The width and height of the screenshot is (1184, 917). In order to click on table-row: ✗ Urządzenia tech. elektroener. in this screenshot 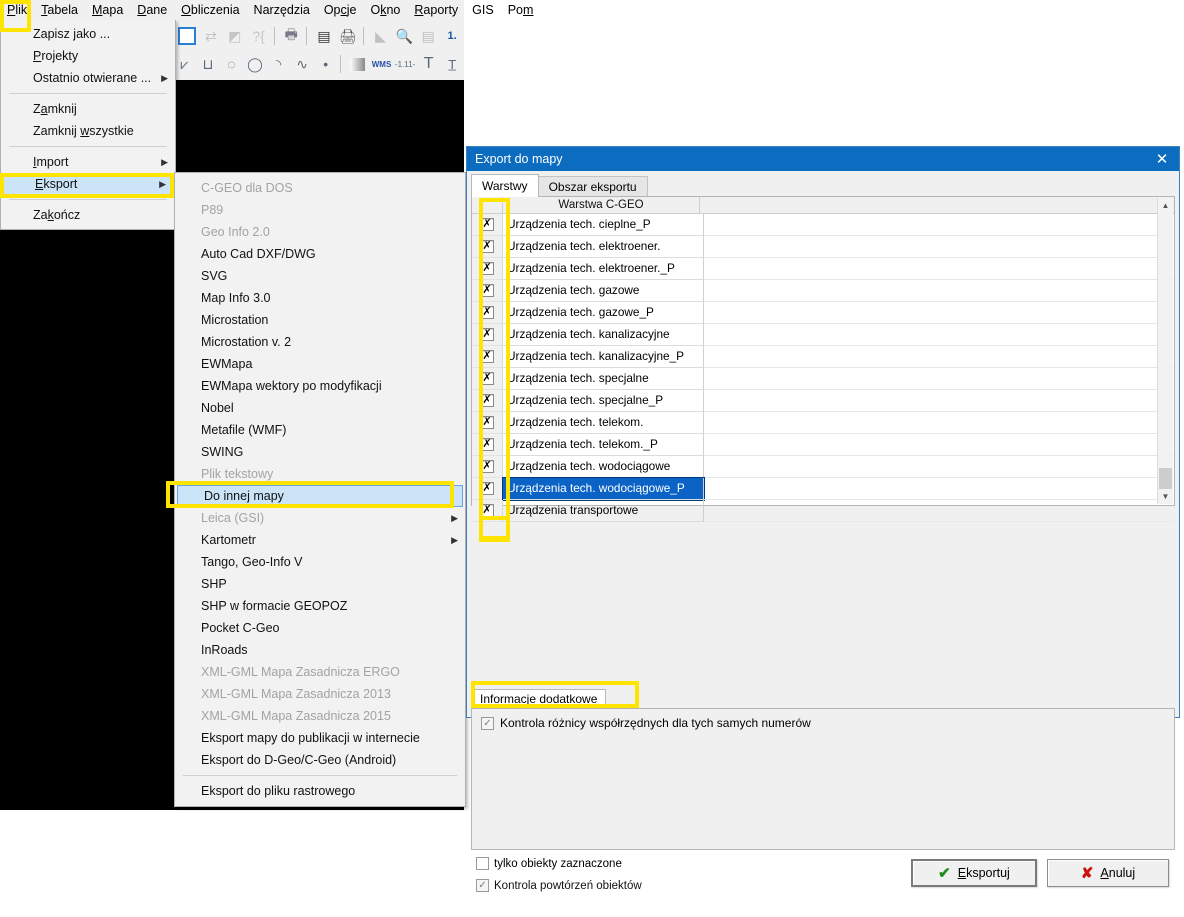, I will do `click(823, 247)`.